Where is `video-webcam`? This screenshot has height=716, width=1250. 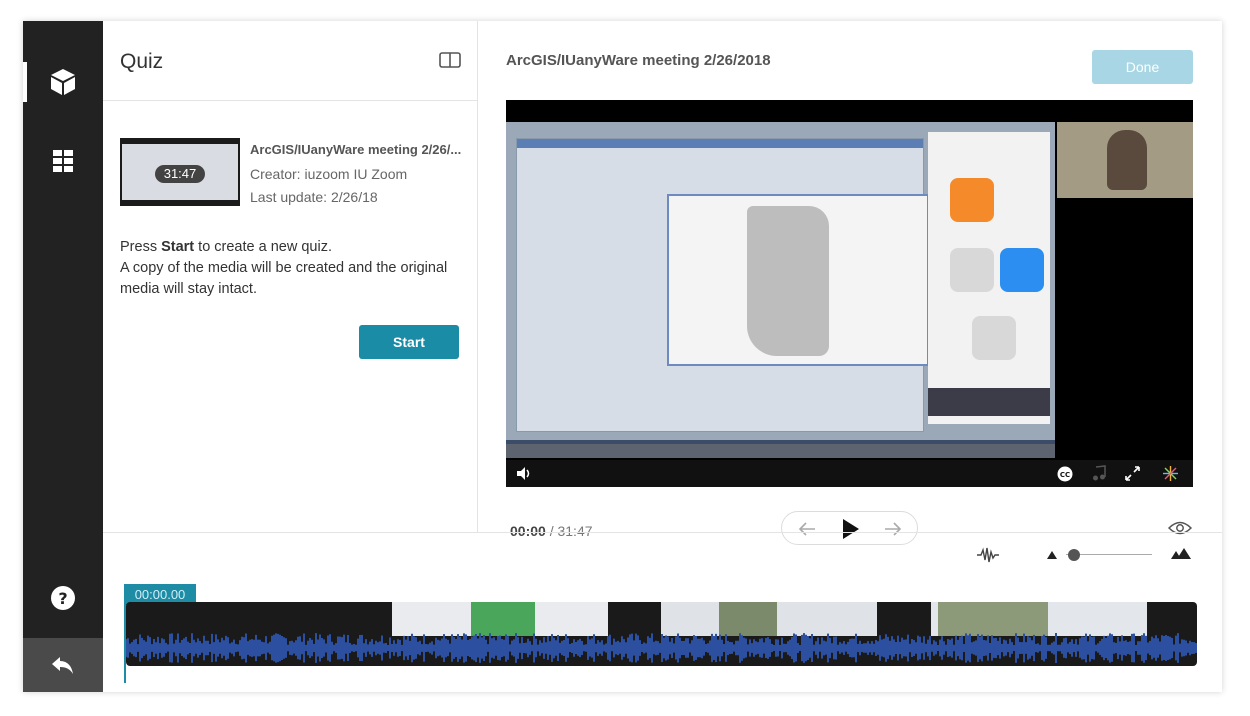 video-webcam is located at coordinates (1125, 160).